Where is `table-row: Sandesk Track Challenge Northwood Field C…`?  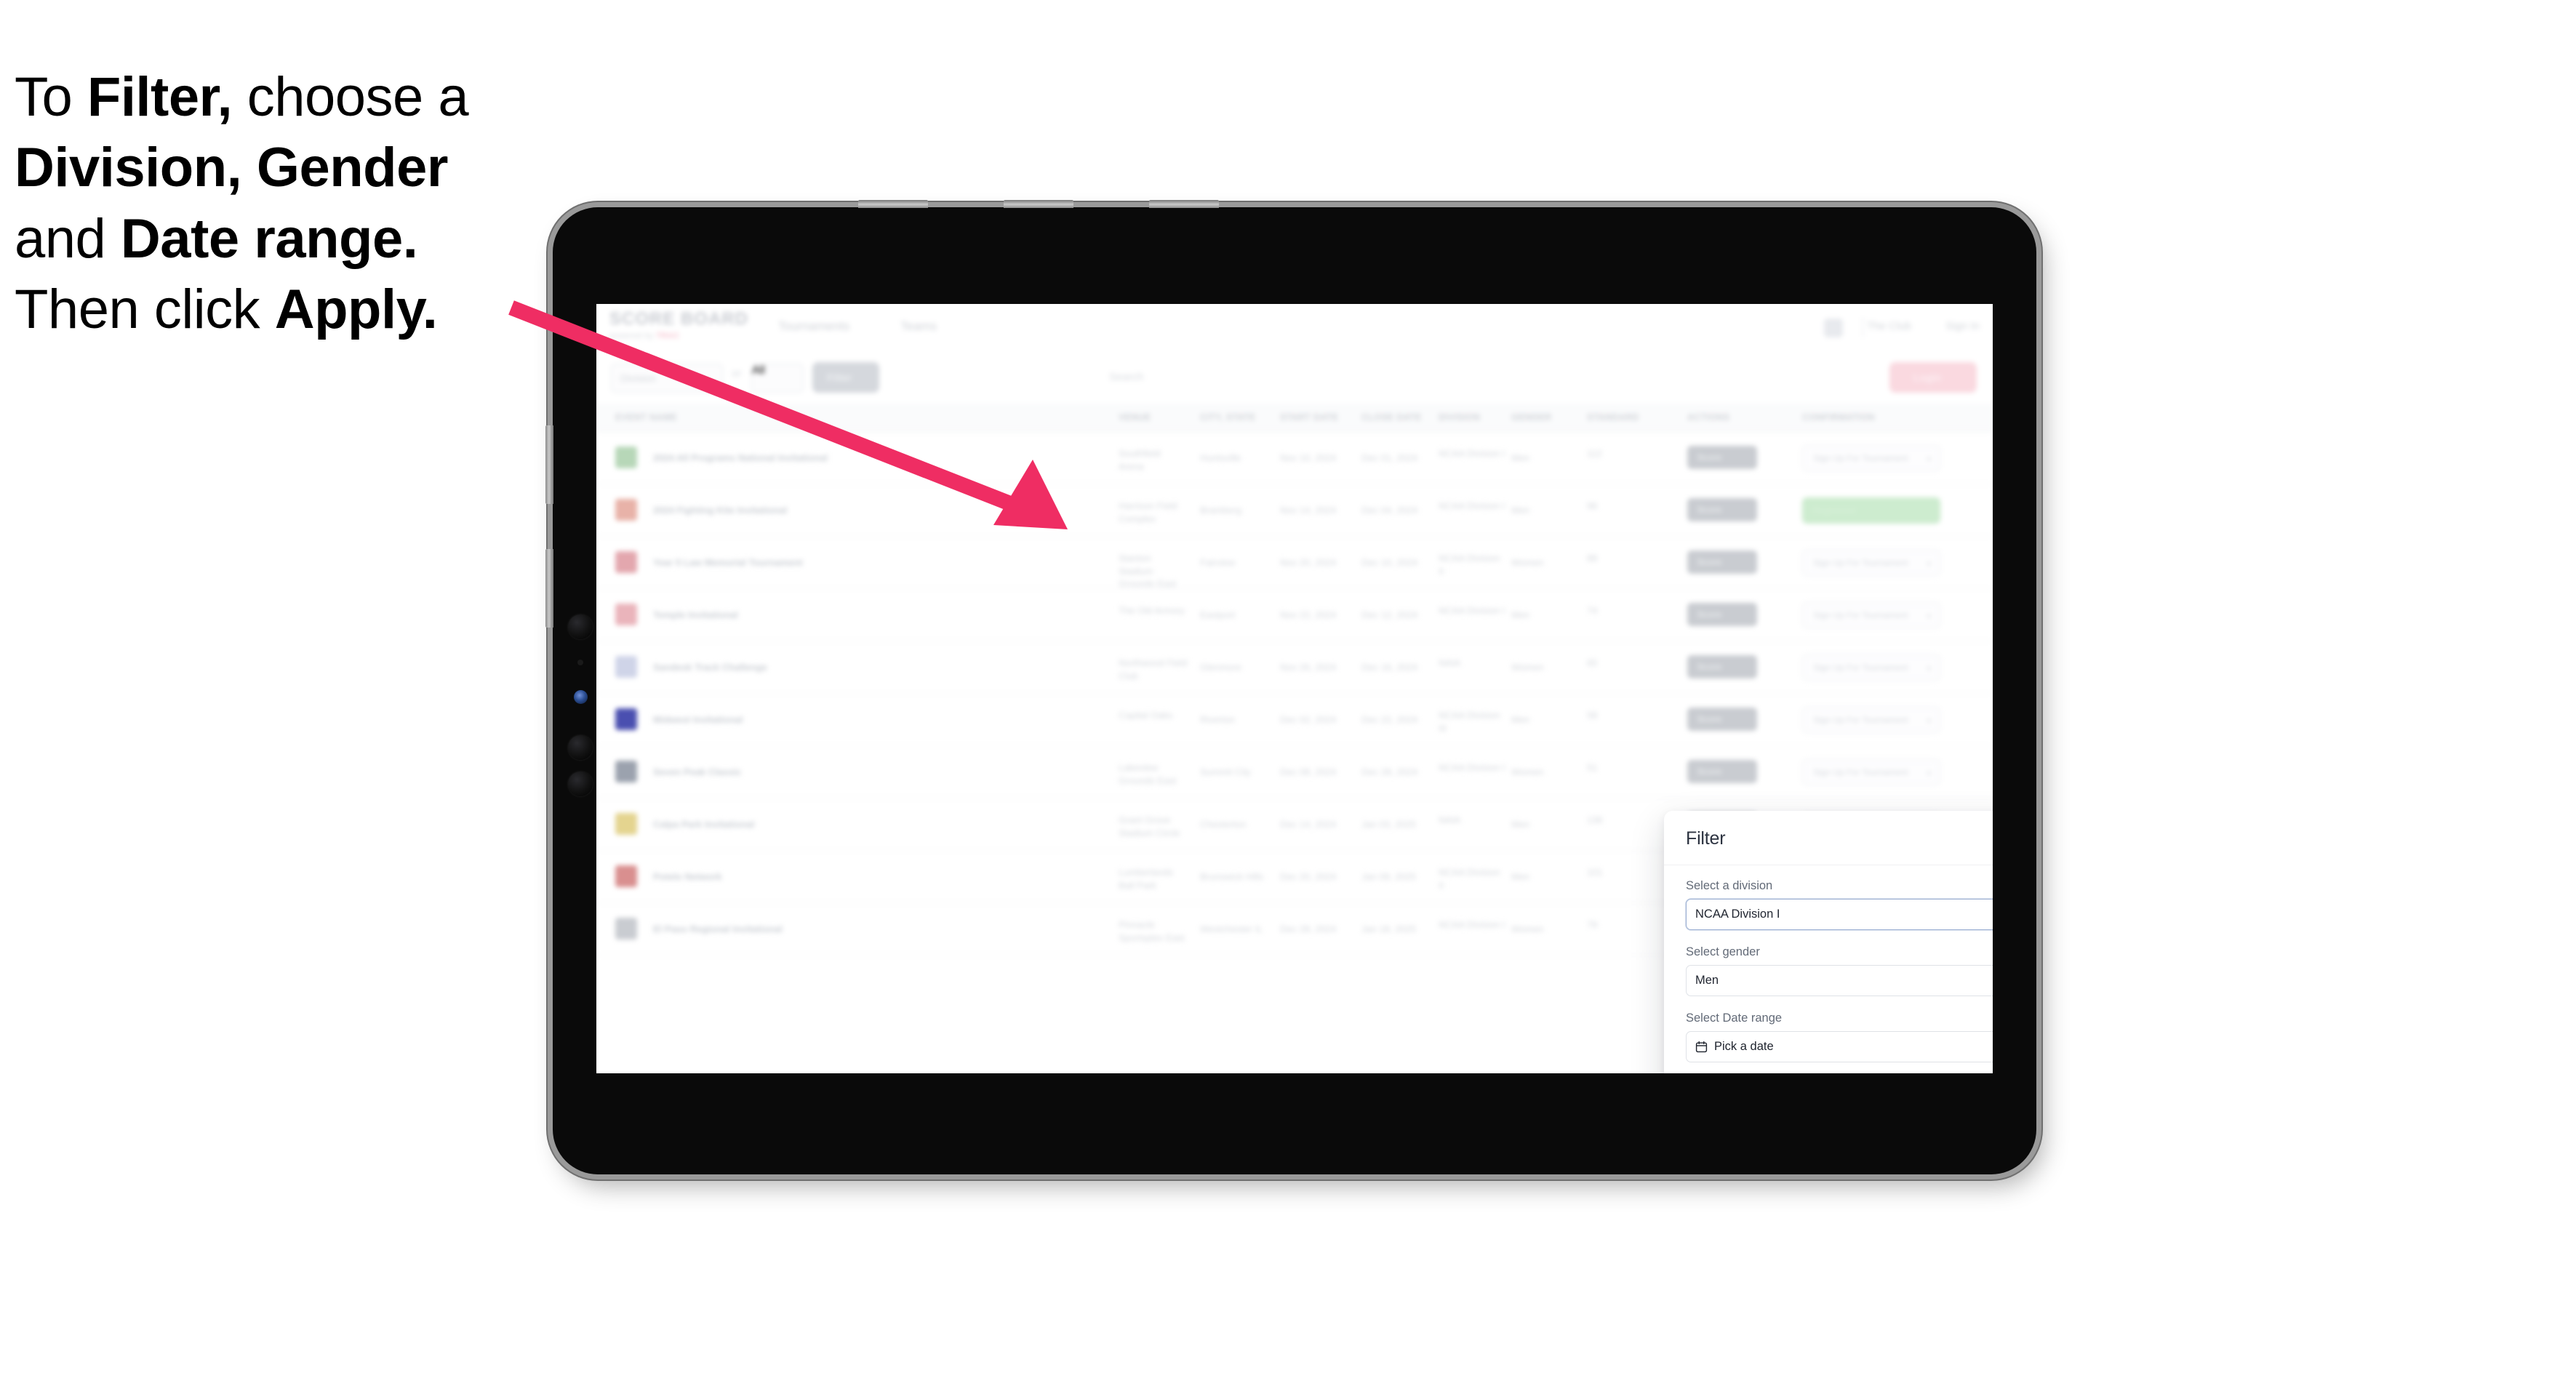
table-row: Sandesk Track Challenge Northwood Field C… is located at coordinates (1294, 668).